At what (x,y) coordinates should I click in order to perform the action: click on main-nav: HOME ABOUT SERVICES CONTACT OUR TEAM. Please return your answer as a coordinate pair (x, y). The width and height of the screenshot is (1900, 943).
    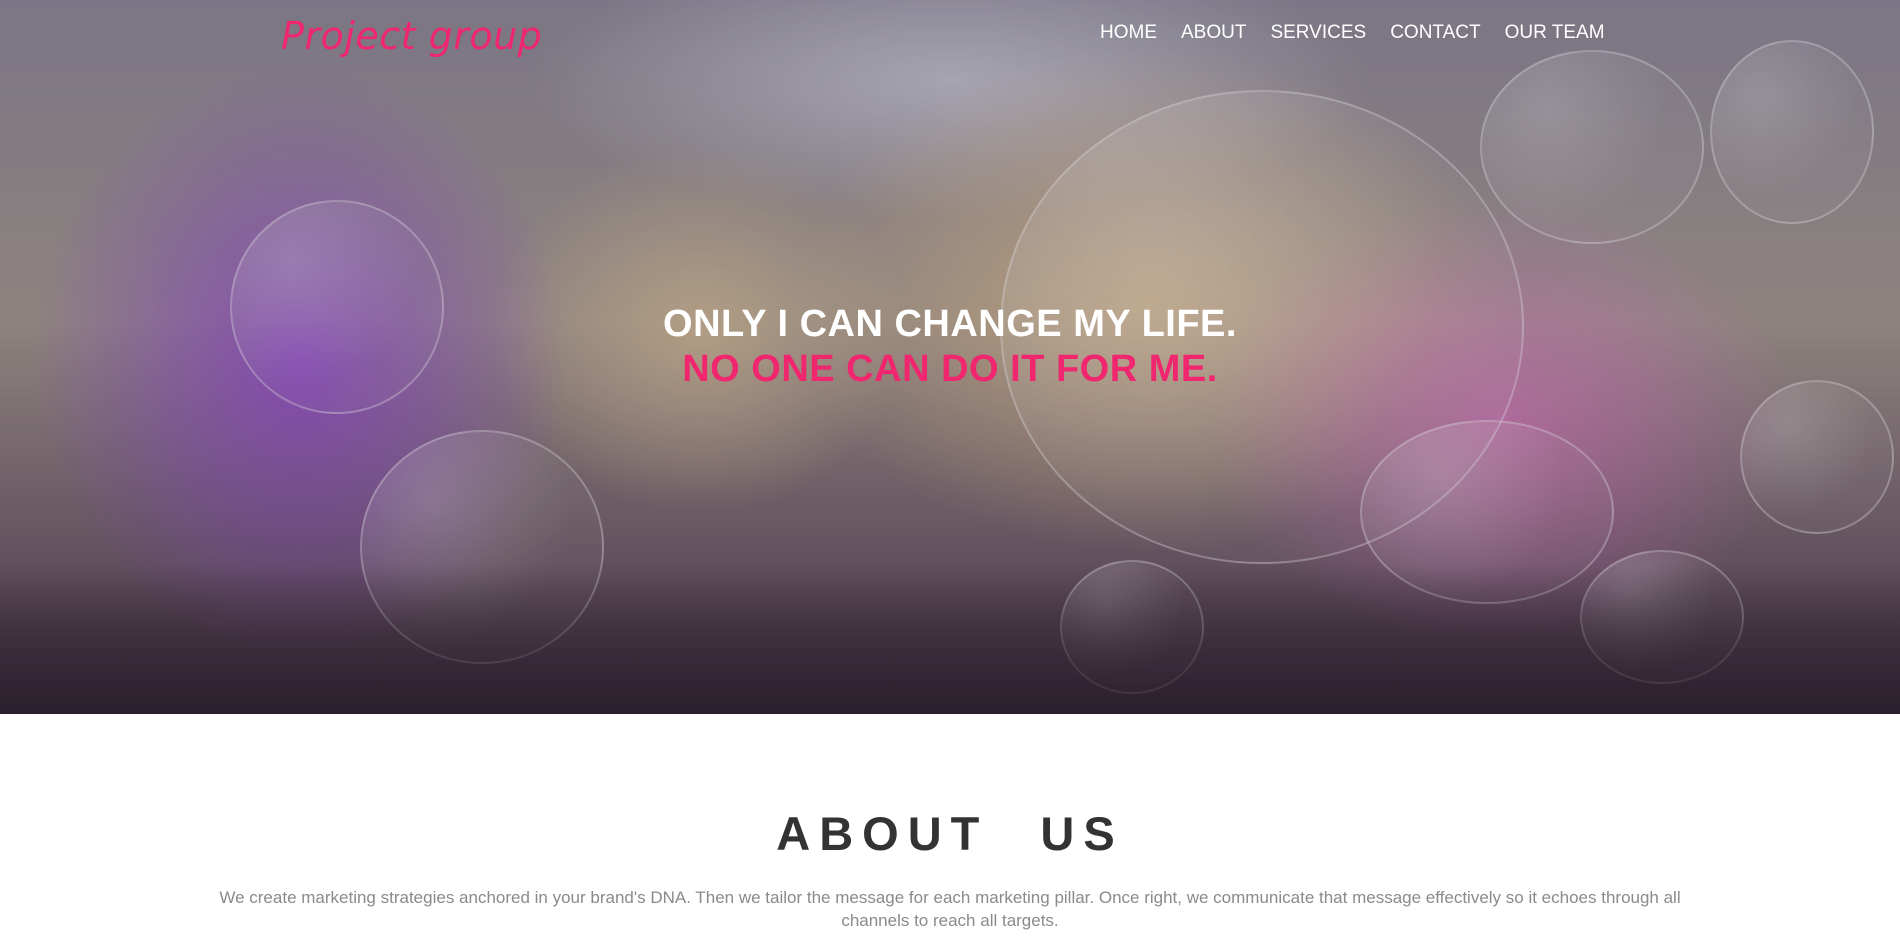
    Looking at the image, I should click on (1364, 33).